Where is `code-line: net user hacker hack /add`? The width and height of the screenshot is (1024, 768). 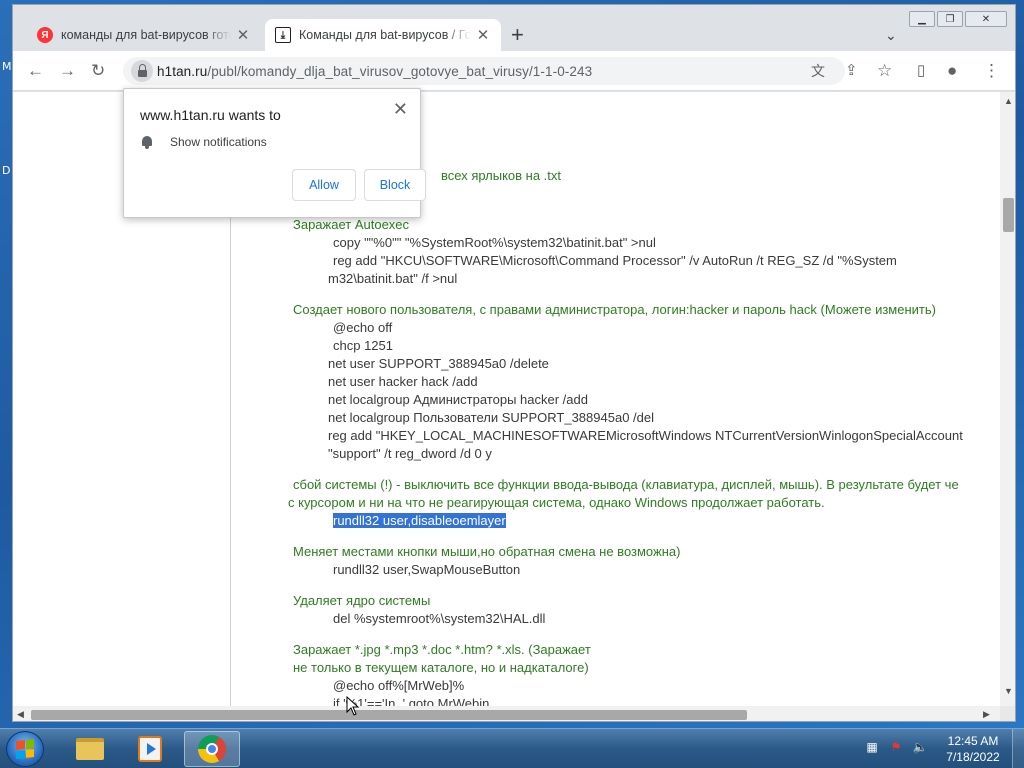
code-line: net user hacker hack /add is located at coordinates (403, 381).